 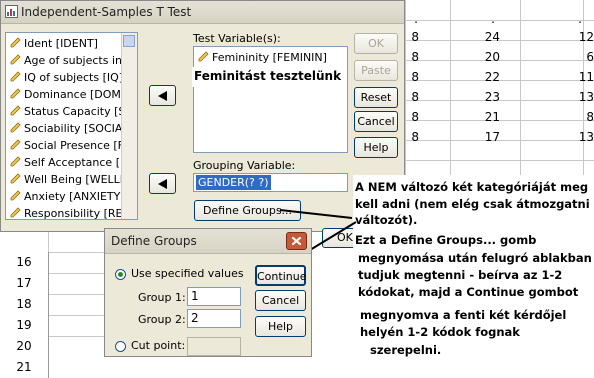 What do you see at coordinates (280, 275) in the screenshot?
I see `continue-button: Continue` at bounding box center [280, 275].